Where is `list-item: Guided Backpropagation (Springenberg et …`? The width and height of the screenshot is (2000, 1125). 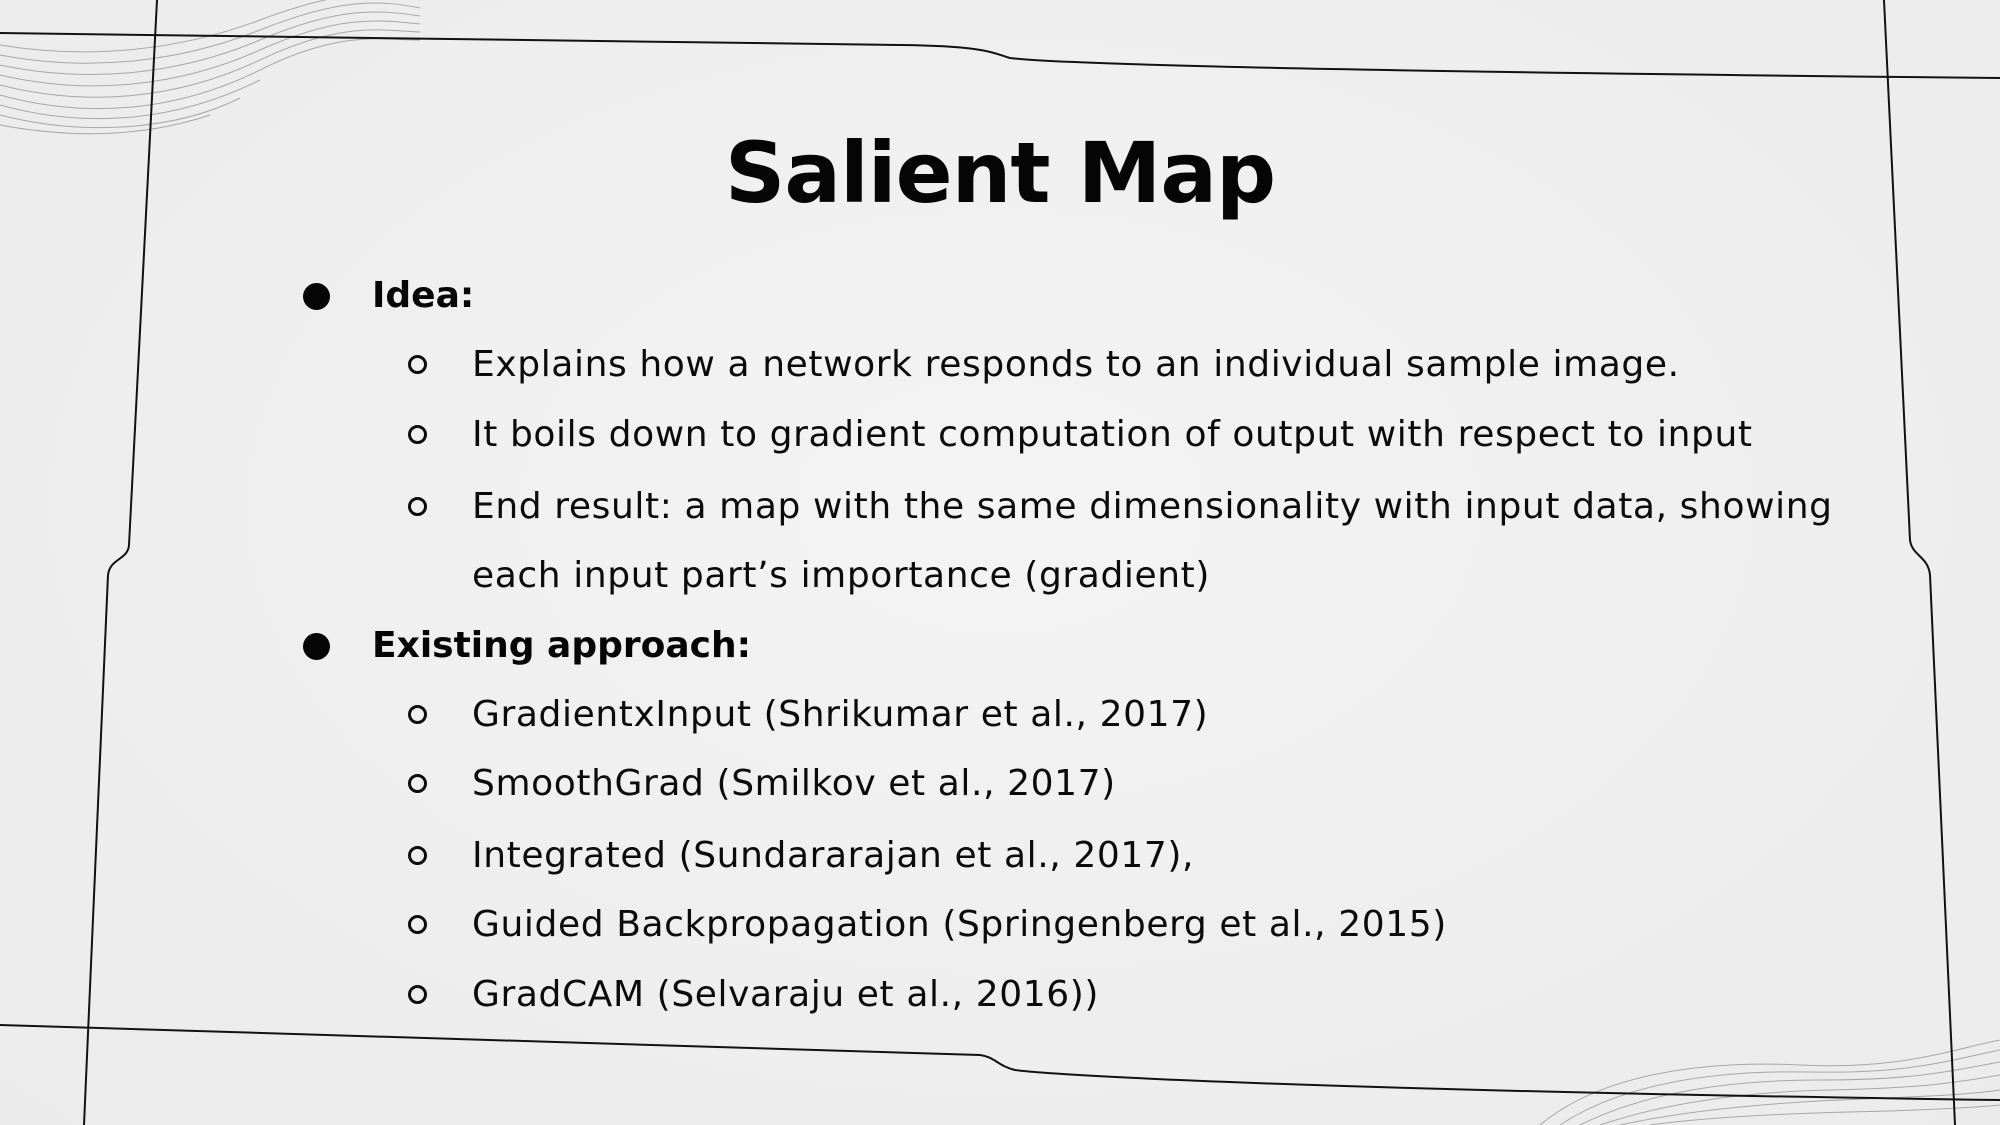 list-item: Guided Backpropagation (Springenberg et … is located at coordinates (959, 924).